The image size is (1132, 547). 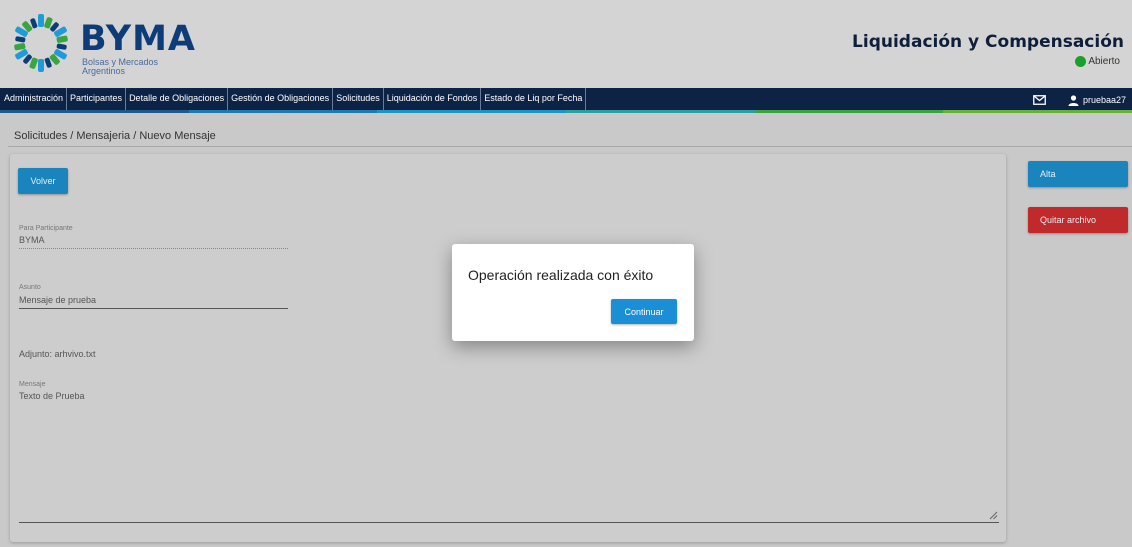 What do you see at coordinates (358, 100) in the screenshot?
I see `nav-item-solicitudes: Solicitudes` at bounding box center [358, 100].